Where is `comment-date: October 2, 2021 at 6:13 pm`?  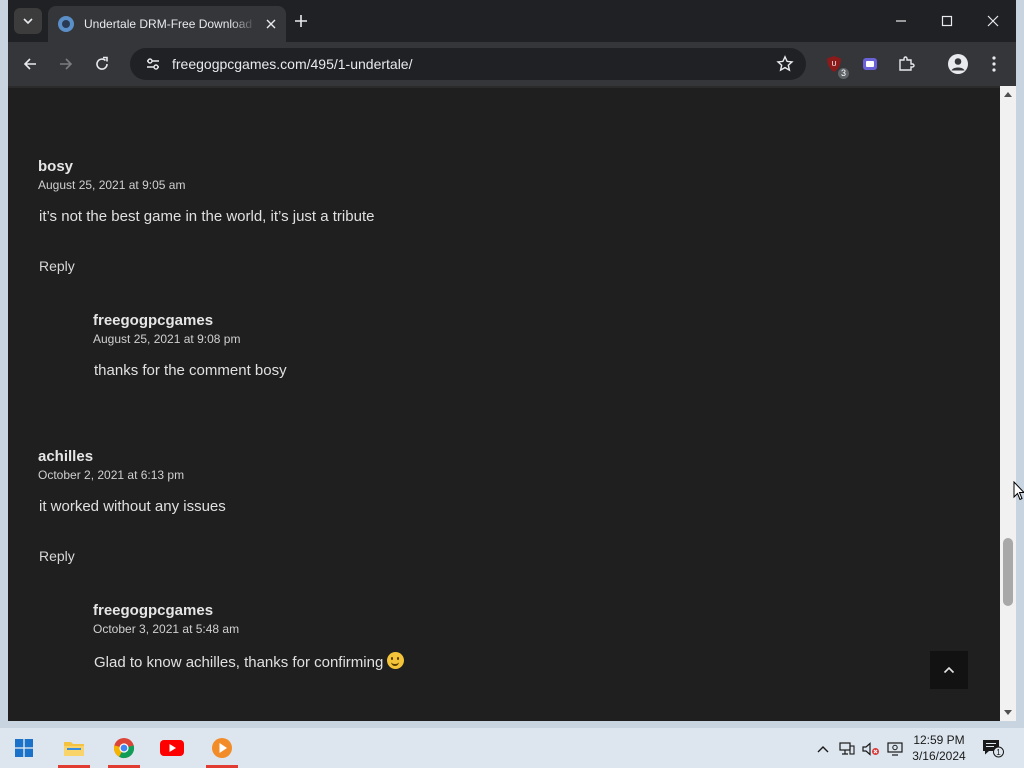 comment-date: October 2, 2021 at 6:13 pm is located at coordinates (132, 475).